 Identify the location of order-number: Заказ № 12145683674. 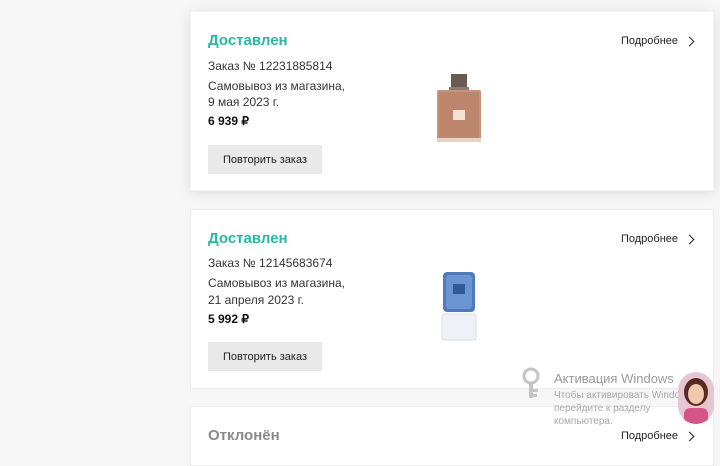
(270, 263).